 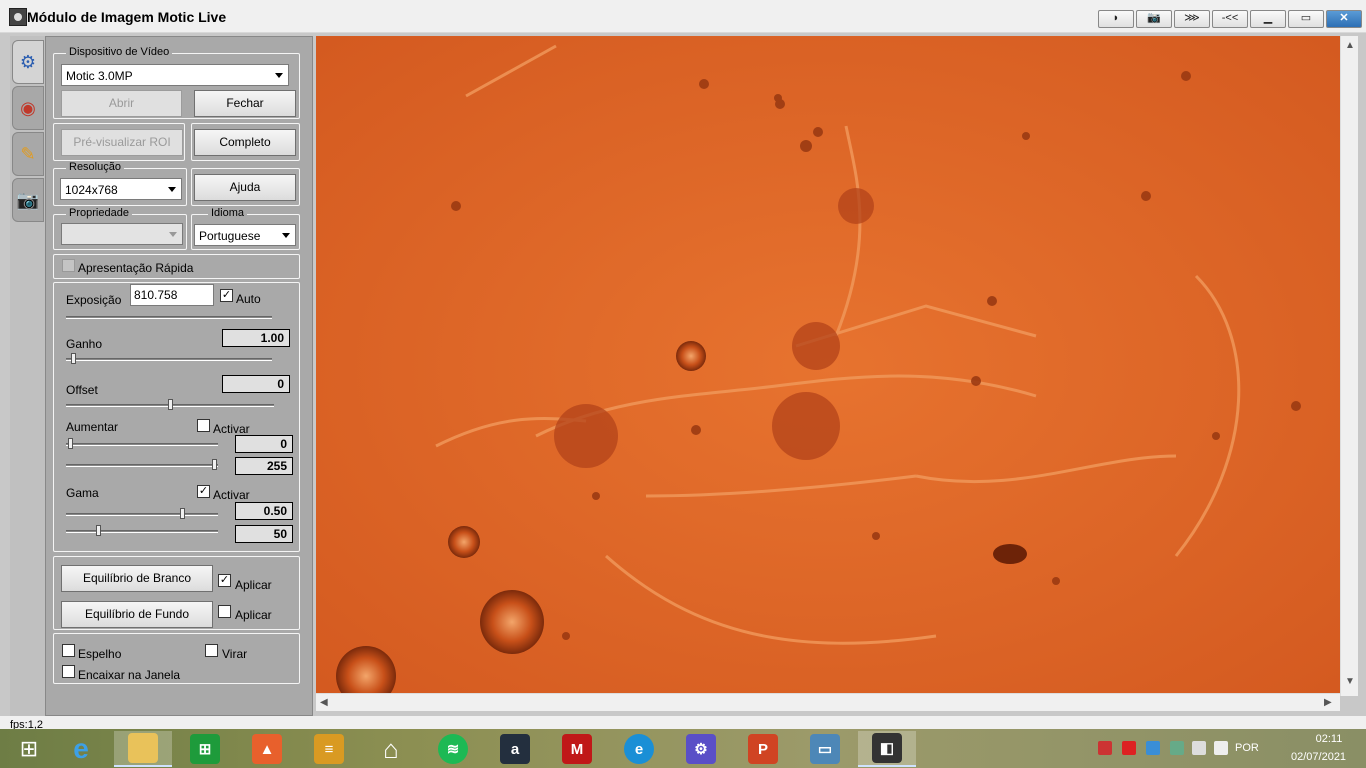 I want to click on gamma-activate-checkbox: ✓, so click(x=203, y=491).